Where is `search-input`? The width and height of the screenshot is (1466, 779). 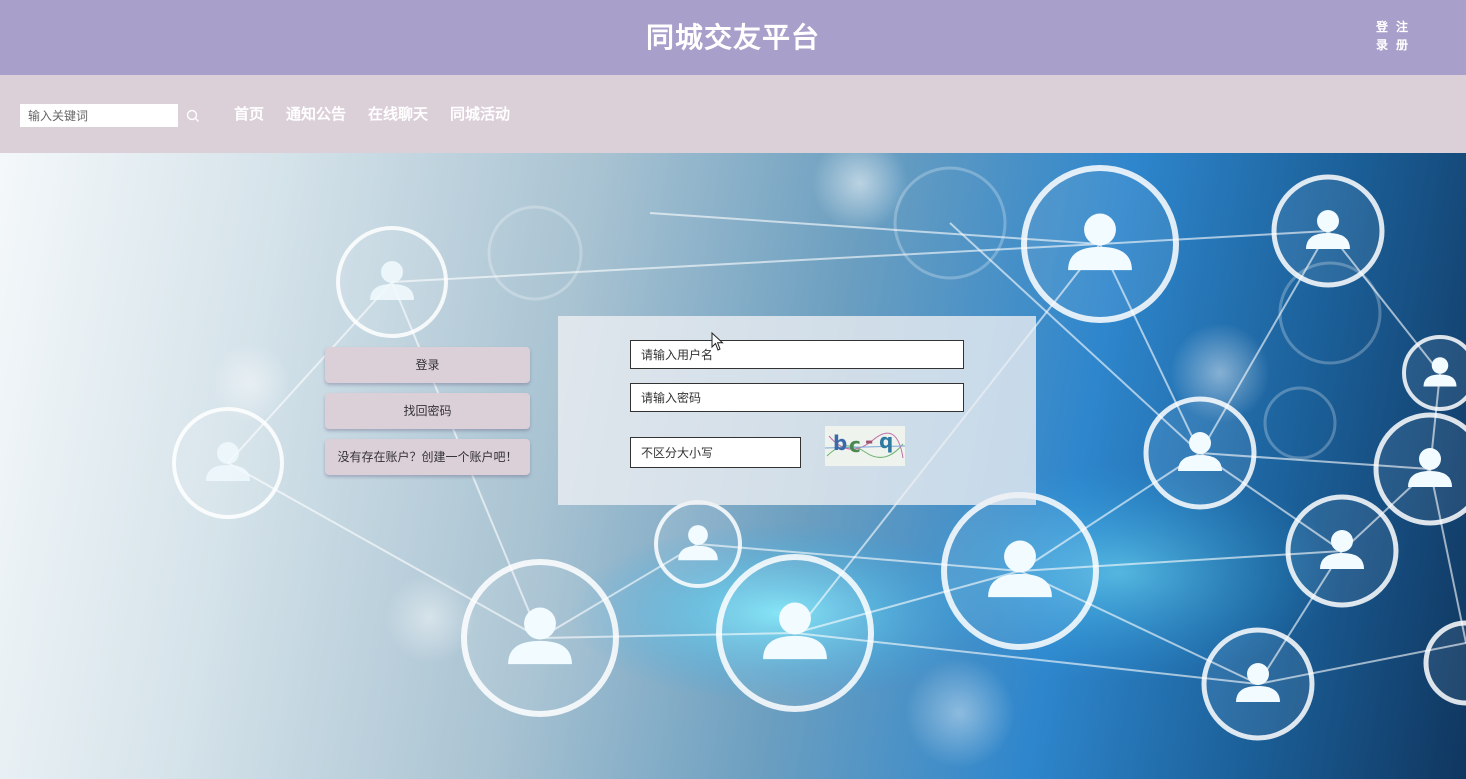
search-input is located at coordinates (99, 115).